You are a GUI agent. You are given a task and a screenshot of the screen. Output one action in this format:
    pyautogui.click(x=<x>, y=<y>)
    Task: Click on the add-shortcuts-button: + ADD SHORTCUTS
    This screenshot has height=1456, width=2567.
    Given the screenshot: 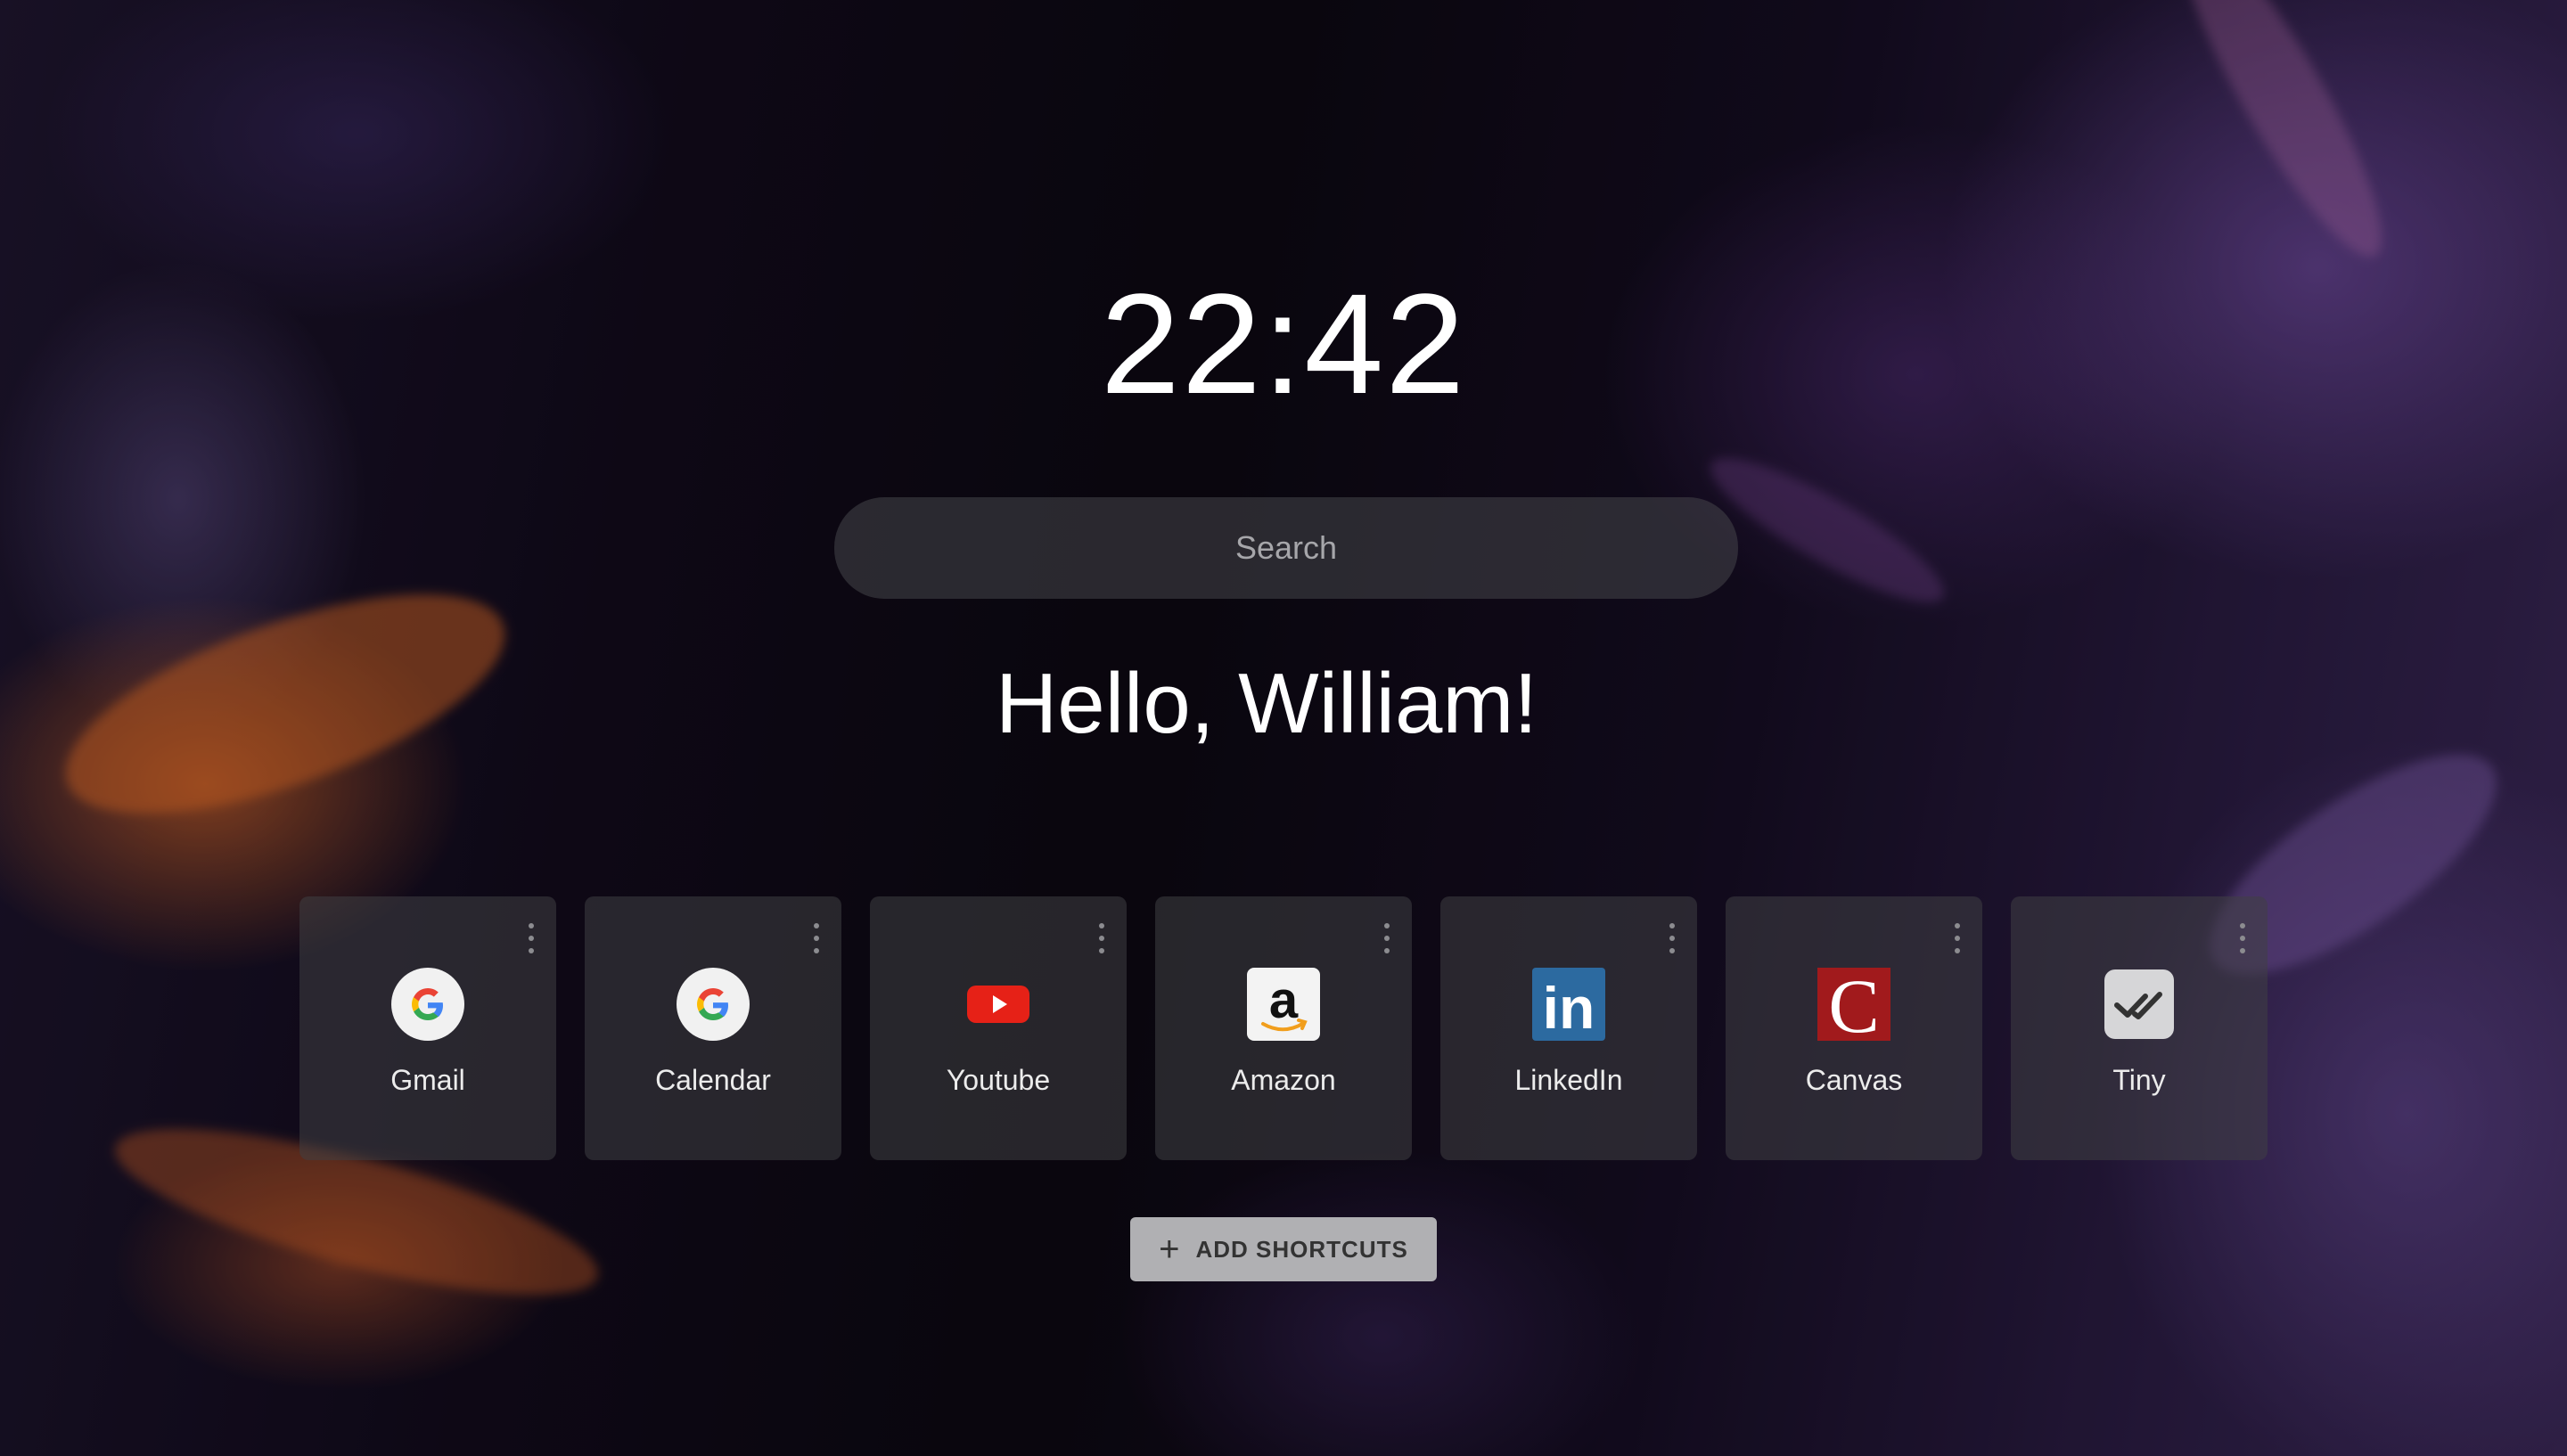 What is the action you would take?
    pyautogui.click(x=1283, y=1249)
    